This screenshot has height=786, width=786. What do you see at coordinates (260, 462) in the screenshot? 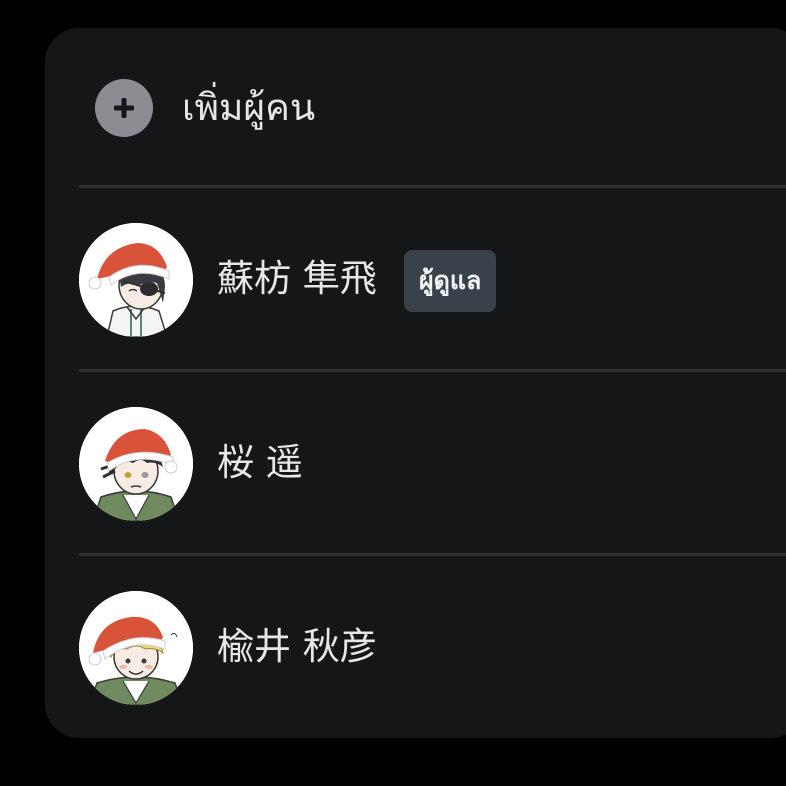
I see `member-name: 桜 遥` at bounding box center [260, 462].